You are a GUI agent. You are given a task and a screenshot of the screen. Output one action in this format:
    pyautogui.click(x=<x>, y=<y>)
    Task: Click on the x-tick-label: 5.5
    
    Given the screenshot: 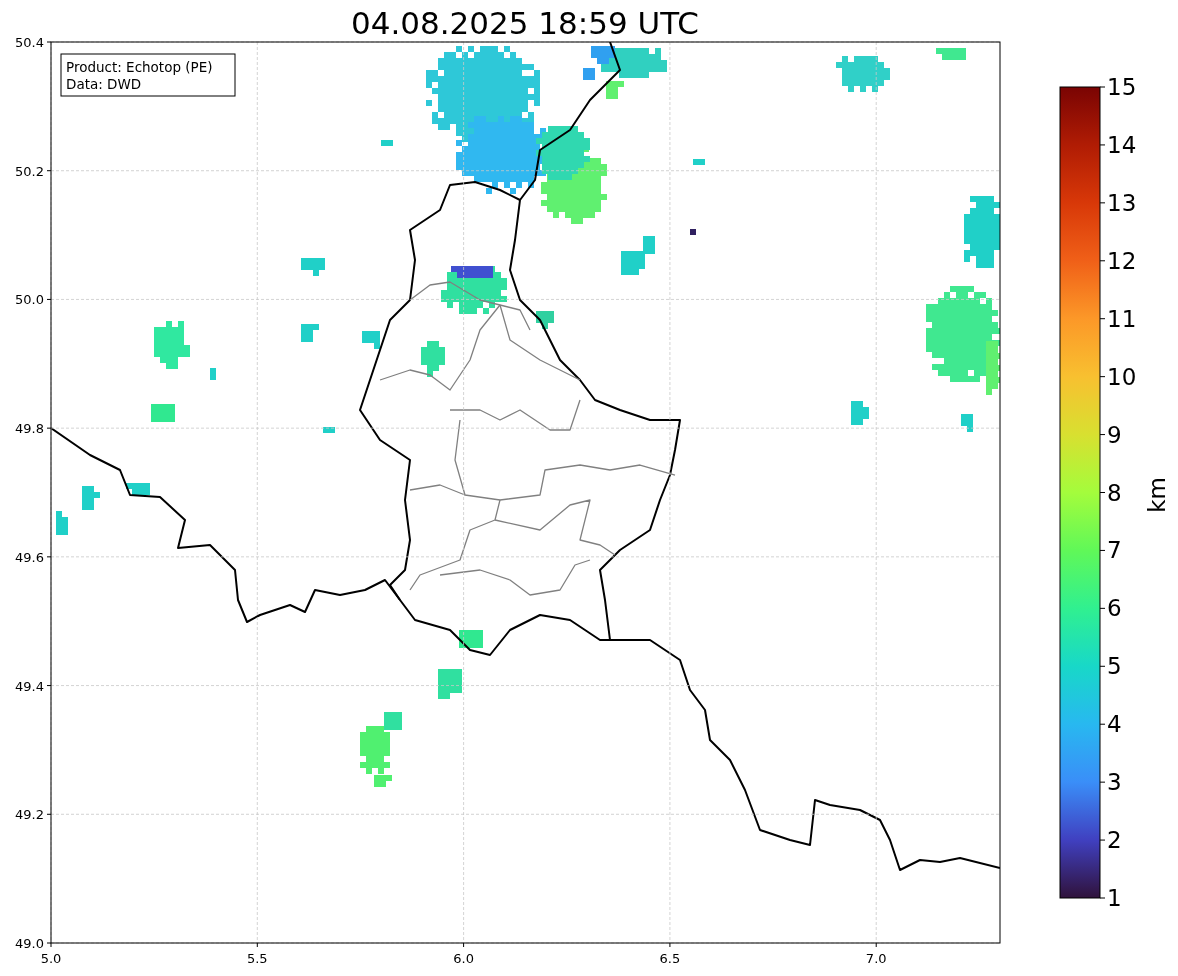 What is the action you would take?
    pyautogui.click(x=257, y=958)
    